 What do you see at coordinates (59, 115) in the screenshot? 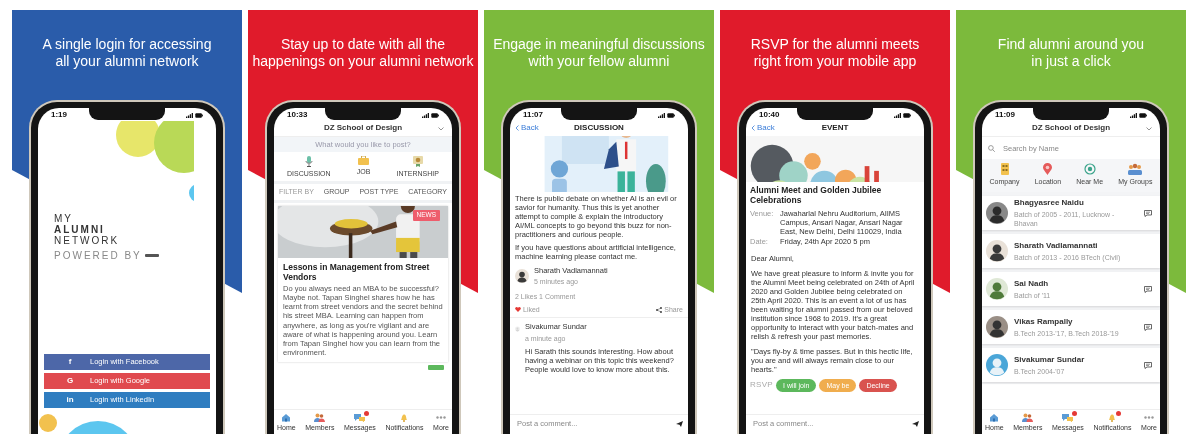
I see `status-time: 1:19` at bounding box center [59, 115].